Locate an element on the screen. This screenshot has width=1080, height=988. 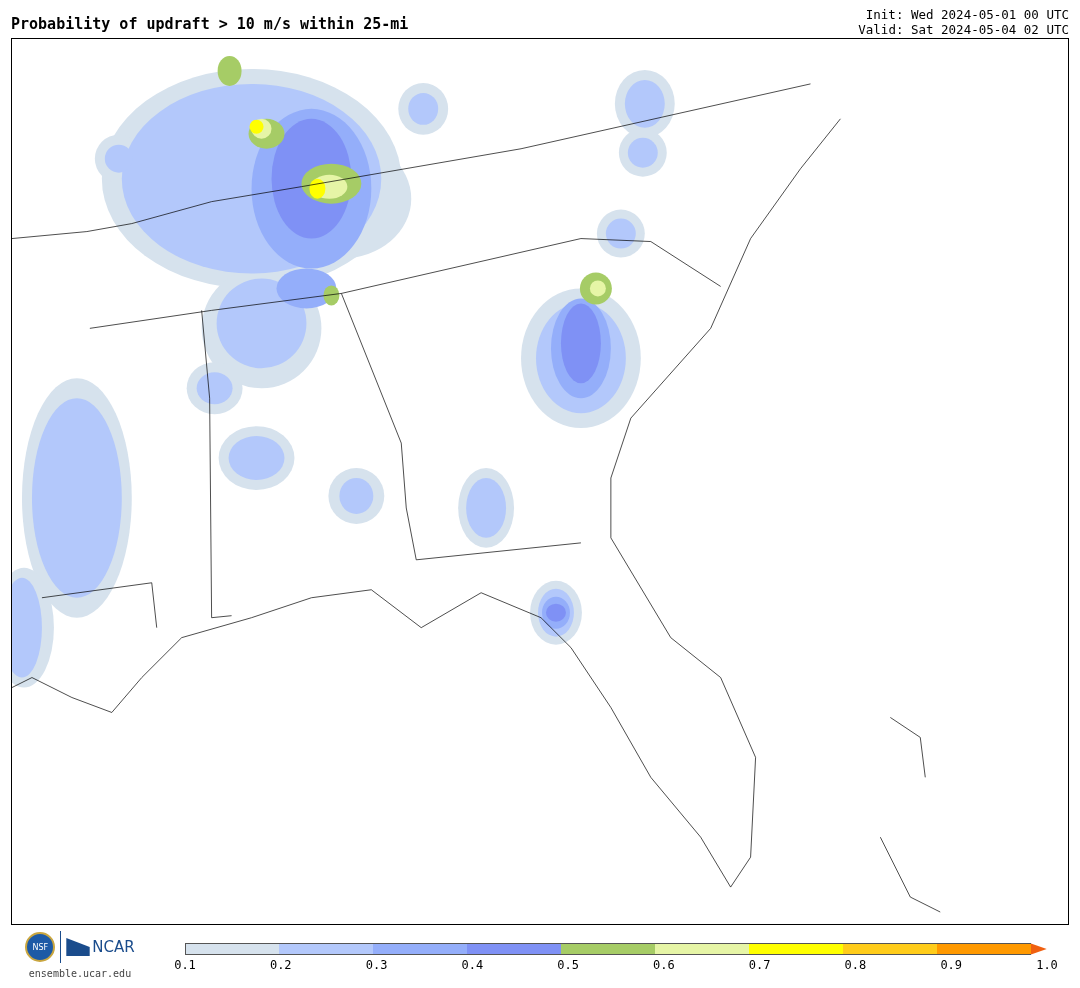
colorbar-tick-label: 0.5 is located at coordinates (568, 965).